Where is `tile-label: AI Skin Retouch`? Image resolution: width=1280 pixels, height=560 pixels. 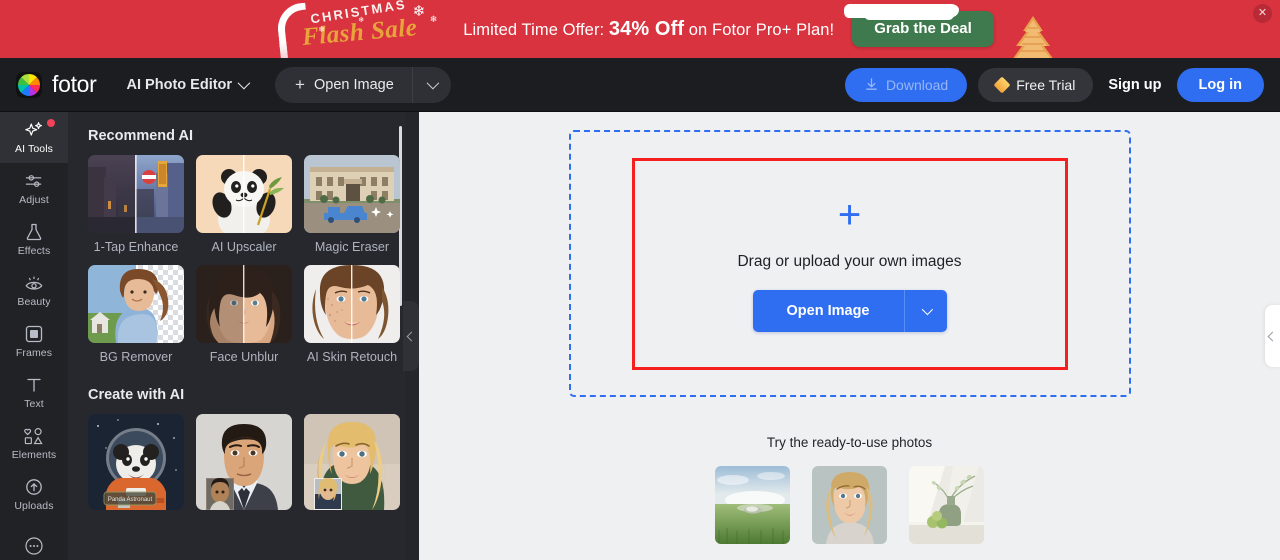
tile-label: AI Skin Retouch is located at coordinates (352, 356).